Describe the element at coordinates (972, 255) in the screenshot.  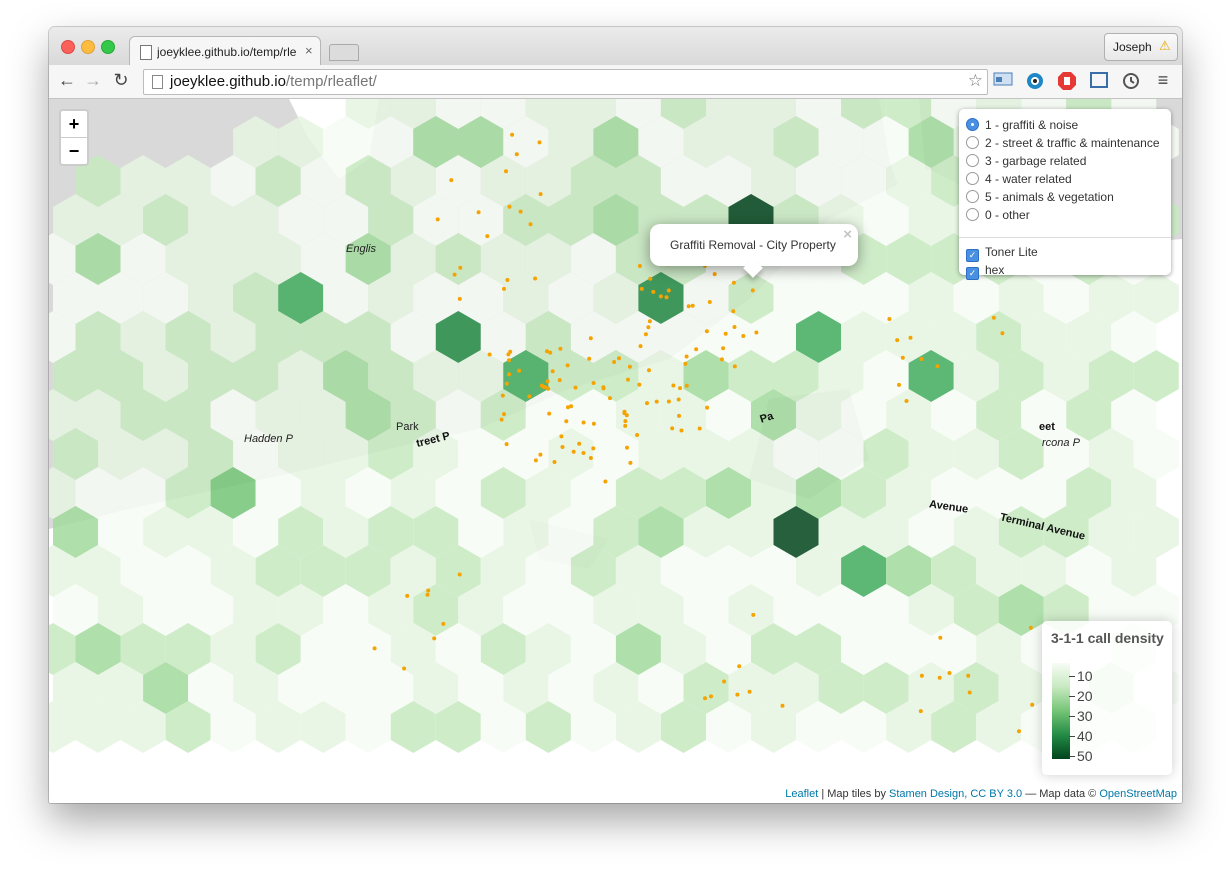
I see `checkbox-icon: ✓` at that location.